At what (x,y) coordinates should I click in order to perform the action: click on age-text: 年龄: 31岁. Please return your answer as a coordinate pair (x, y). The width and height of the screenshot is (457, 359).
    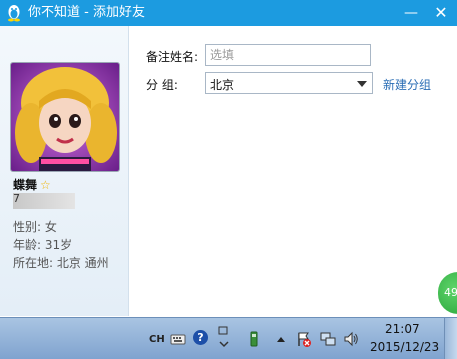
    Looking at the image, I should click on (43, 245).